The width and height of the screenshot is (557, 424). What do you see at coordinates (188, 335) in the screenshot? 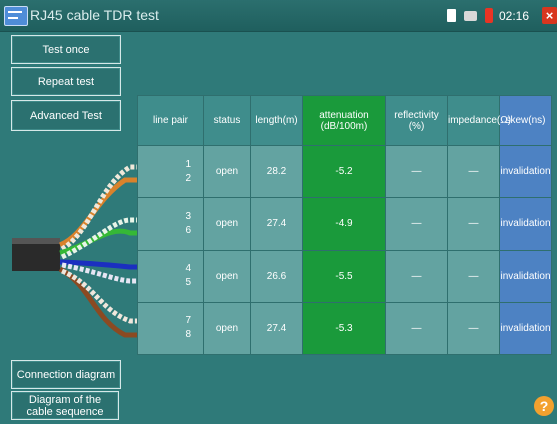
I see `pair-wire-b: 8` at bounding box center [188, 335].